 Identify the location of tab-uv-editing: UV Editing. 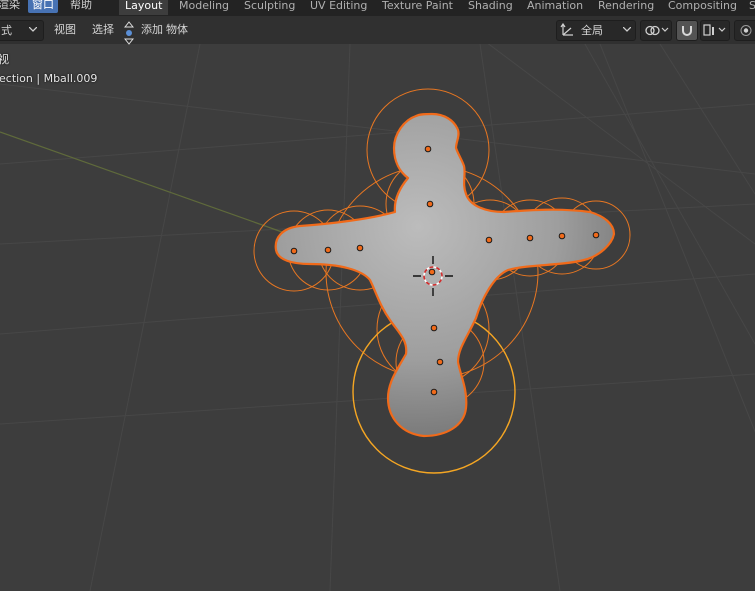
(338, 7).